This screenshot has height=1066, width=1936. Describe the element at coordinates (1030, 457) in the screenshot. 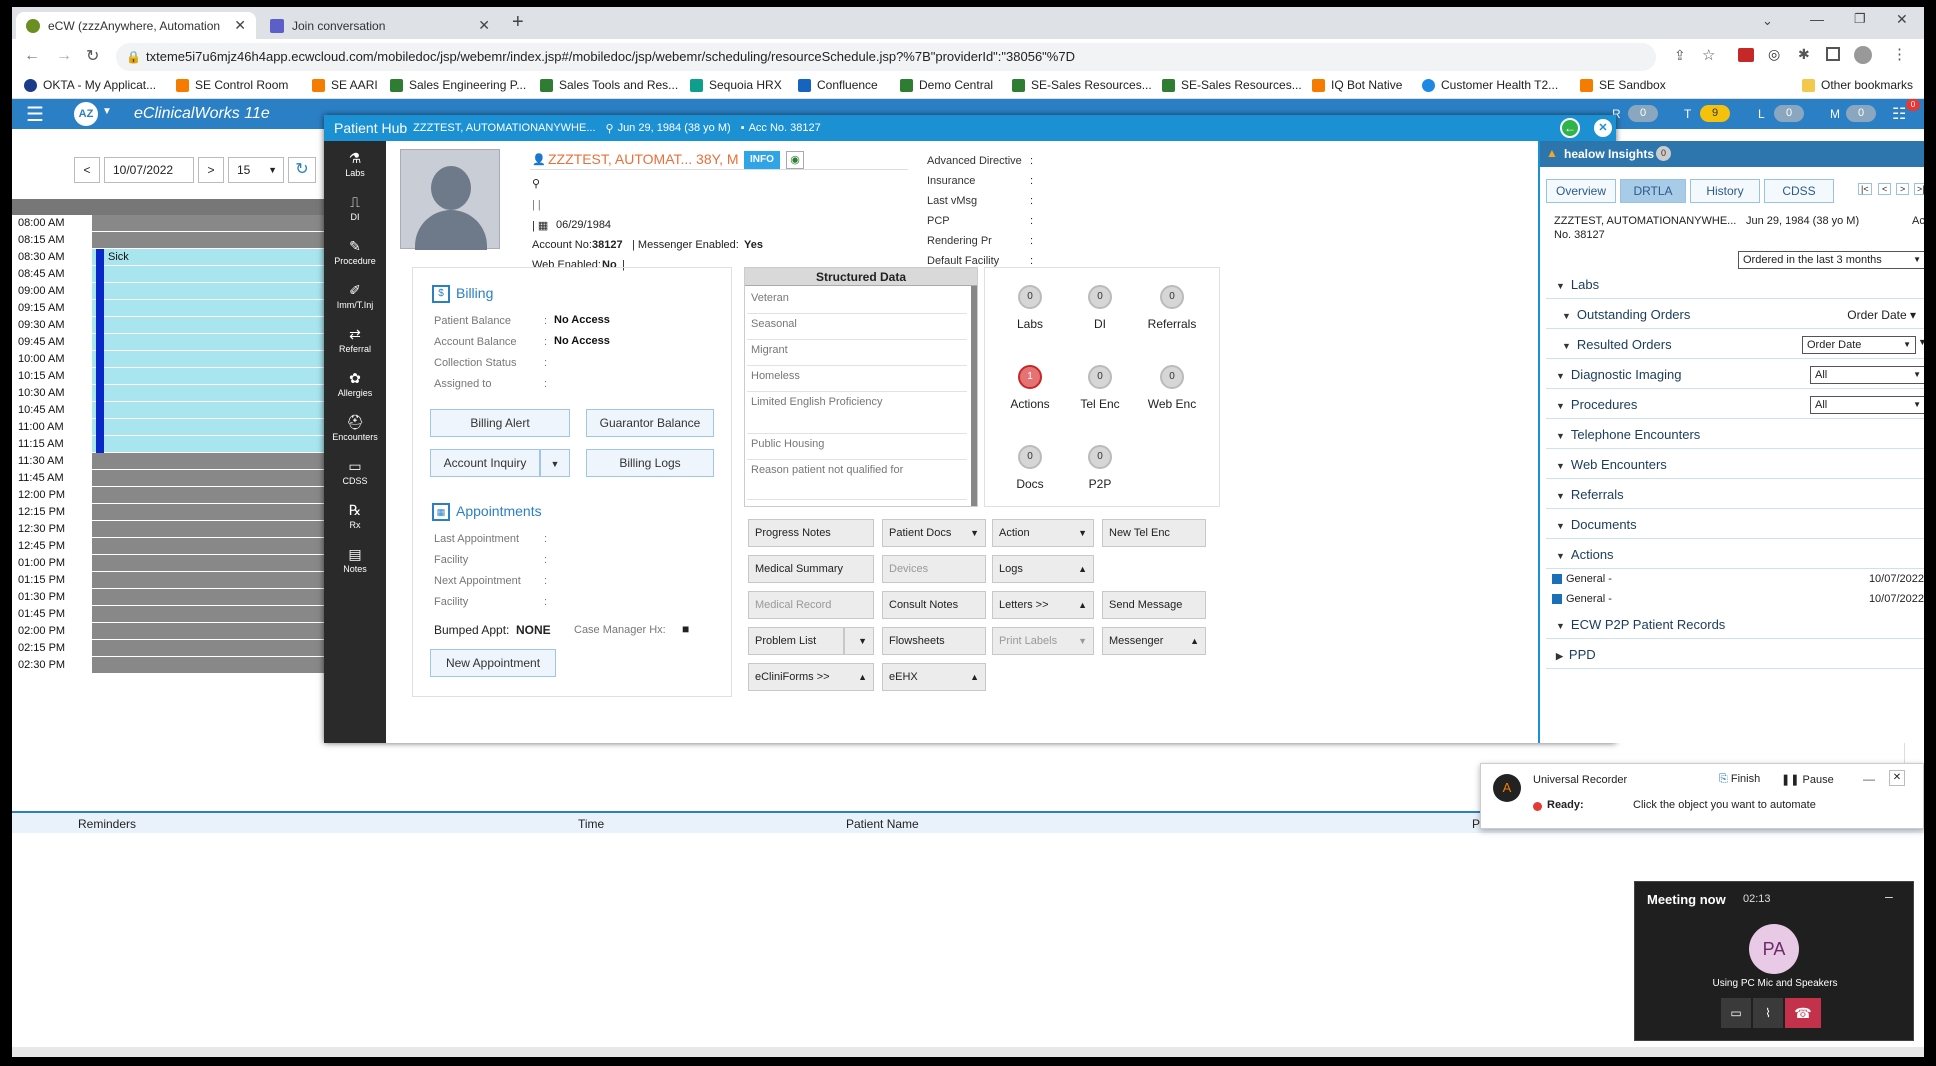

I see `counter-docs-badge: 0` at that location.